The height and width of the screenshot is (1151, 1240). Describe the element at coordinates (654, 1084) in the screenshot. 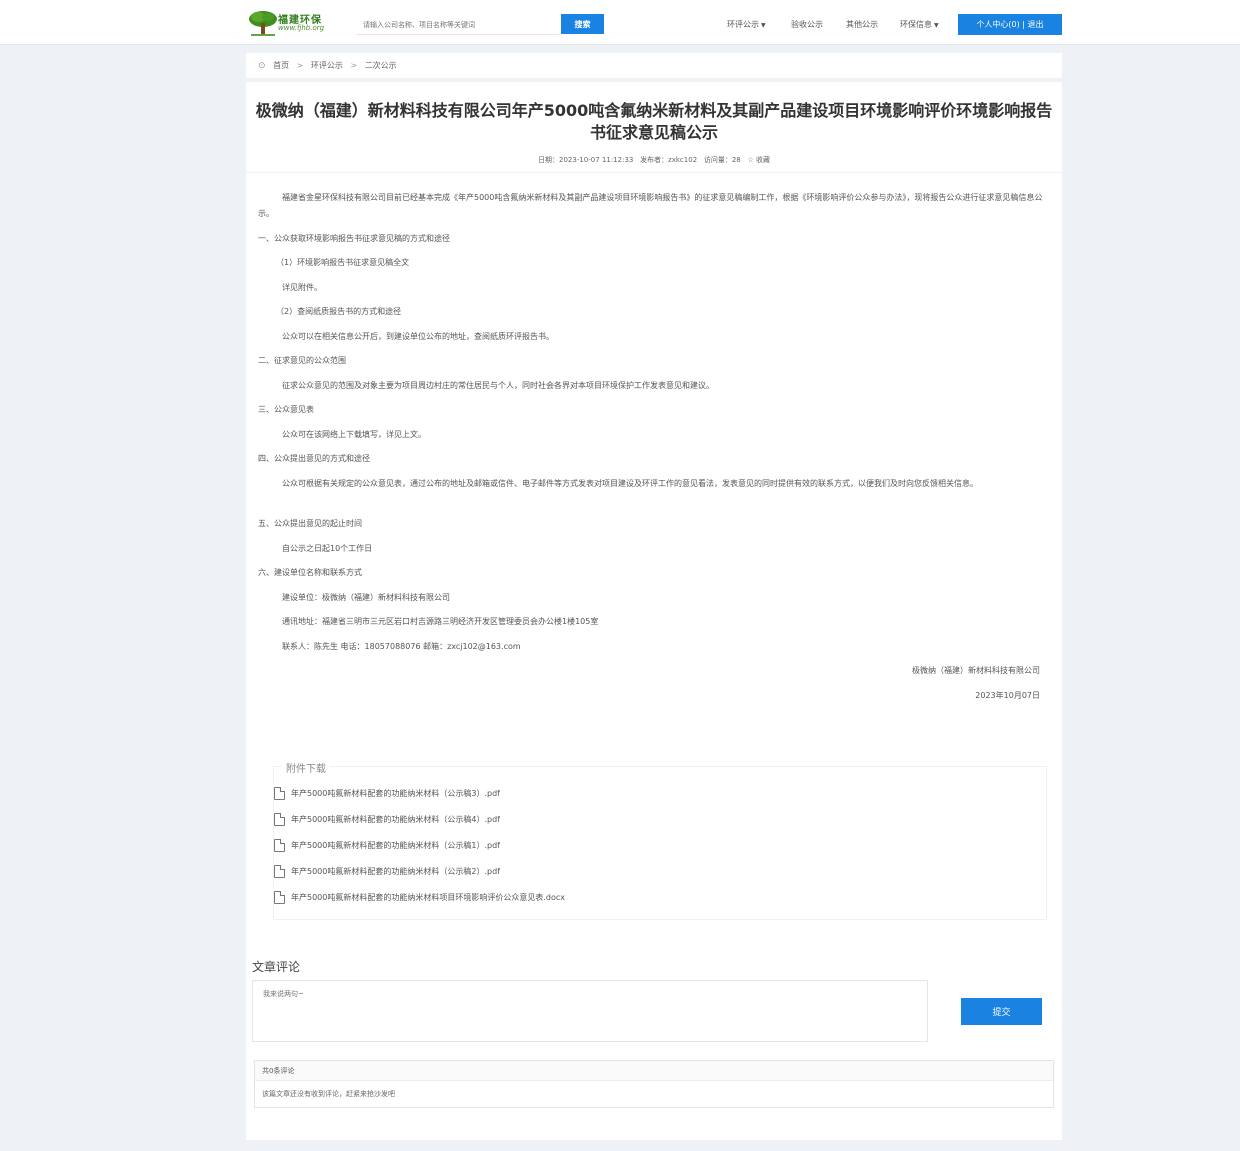

I see `comment-list: 共0条评论 该篇文章还没有收到评论，赶紧来抢沙发吧` at that location.